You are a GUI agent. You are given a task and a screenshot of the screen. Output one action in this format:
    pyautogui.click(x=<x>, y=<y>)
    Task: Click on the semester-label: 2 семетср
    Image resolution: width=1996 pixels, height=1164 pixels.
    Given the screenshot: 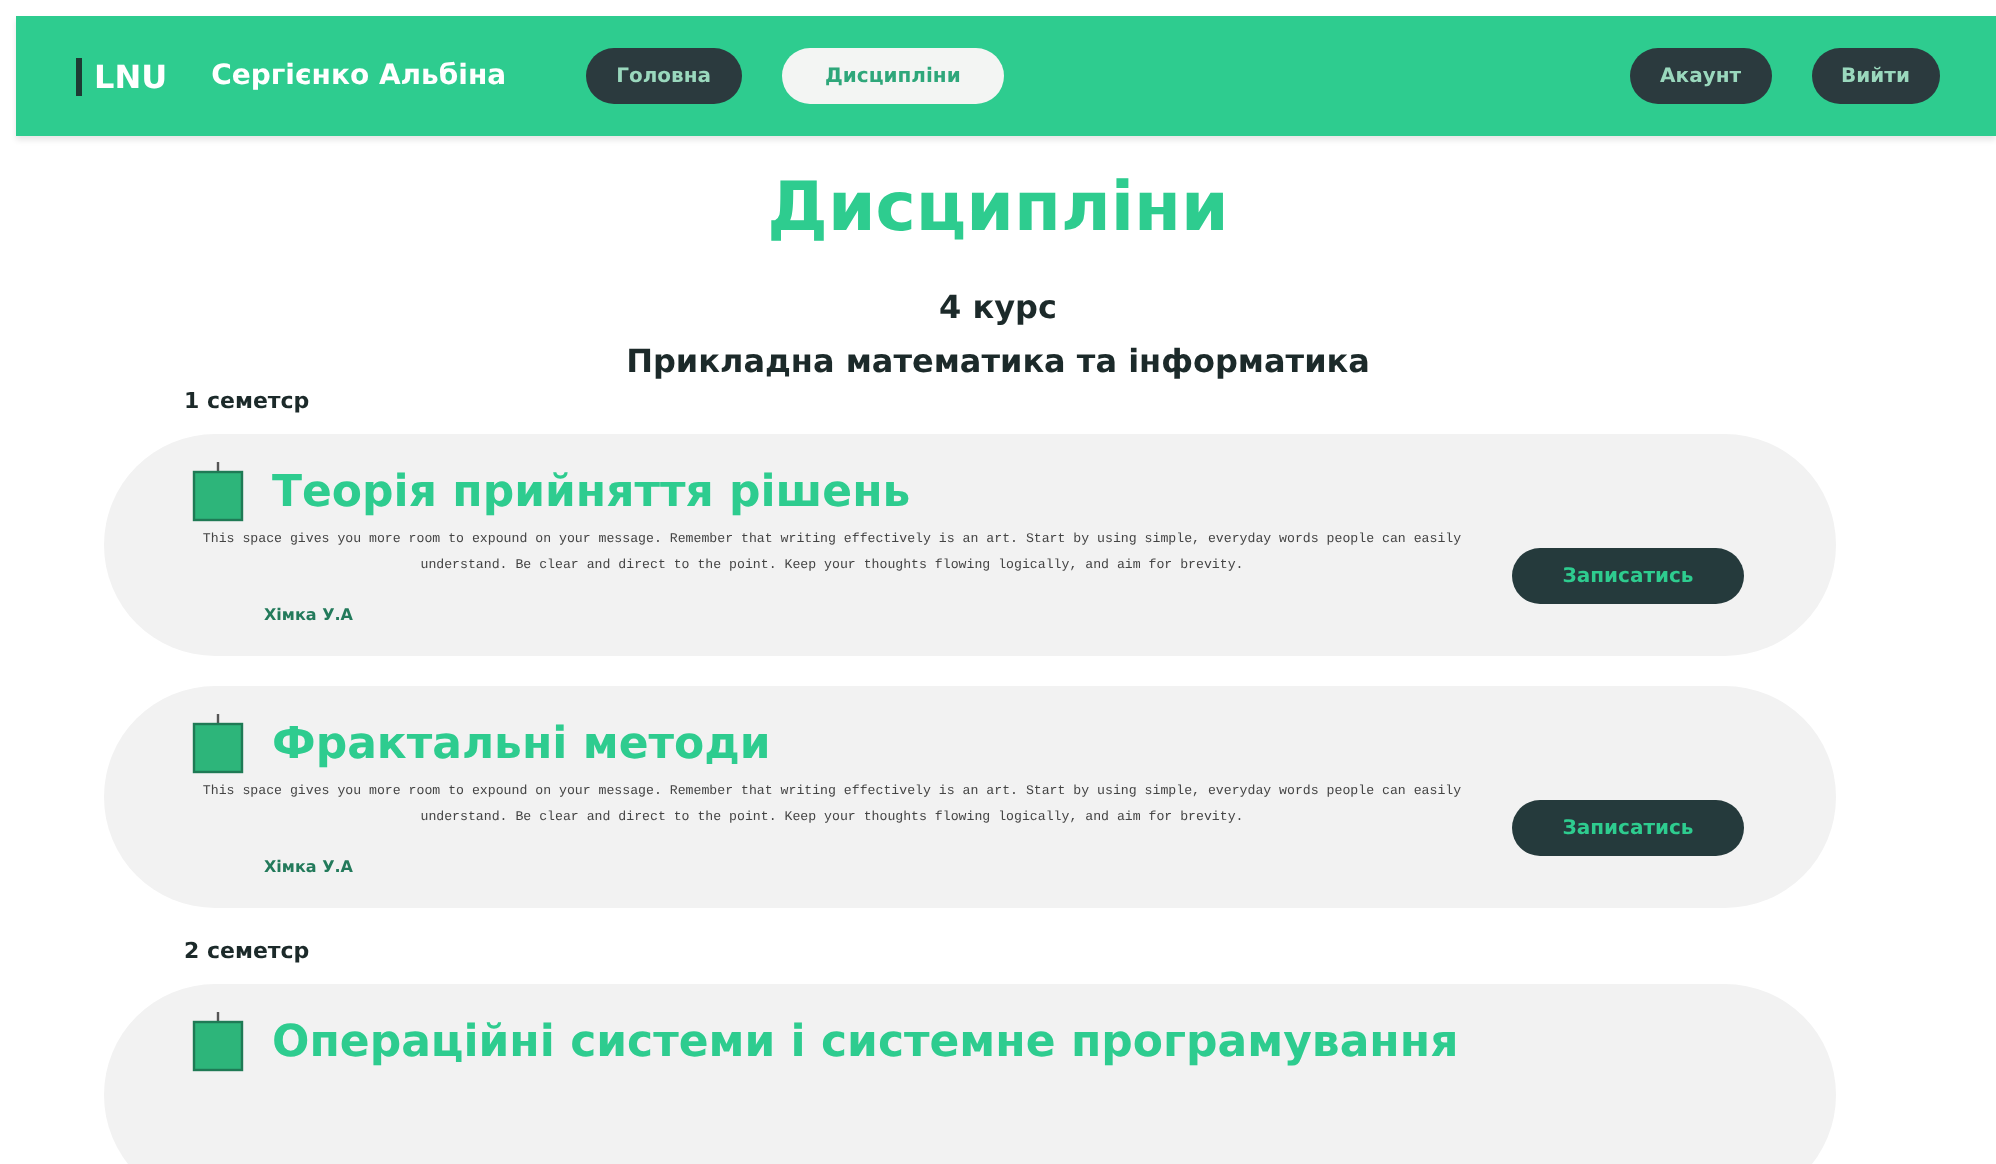 What is the action you would take?
    pyautogui.click(x=248, y=951)
    